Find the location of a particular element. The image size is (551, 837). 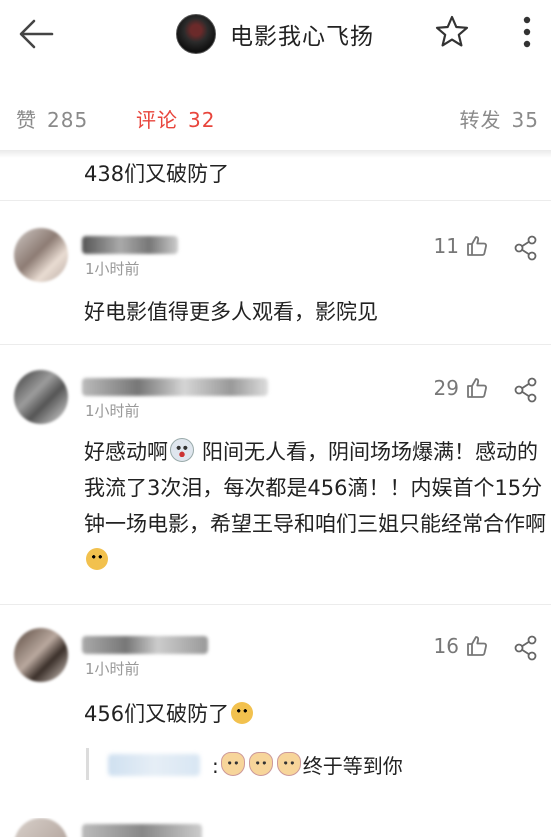

like-button: 11 is located at coordinates (461, 246).